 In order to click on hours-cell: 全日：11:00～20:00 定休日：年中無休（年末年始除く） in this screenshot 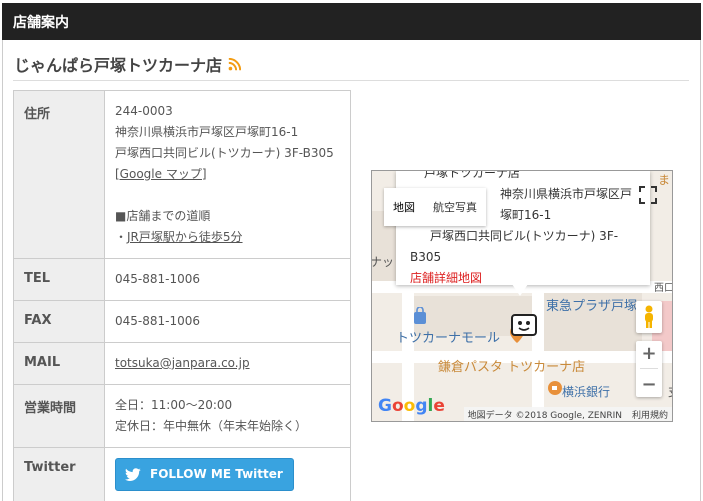, I will do `click(227, 416)`.